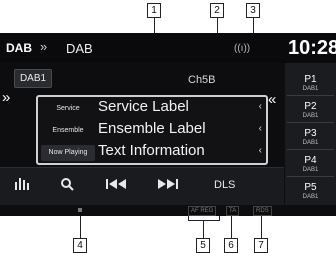 This screenshot has height=253, width=336. What do you see at coordinates (261, 245) in the screenshot?
I see `callout-7: 7` at bounding box center [261, 245].